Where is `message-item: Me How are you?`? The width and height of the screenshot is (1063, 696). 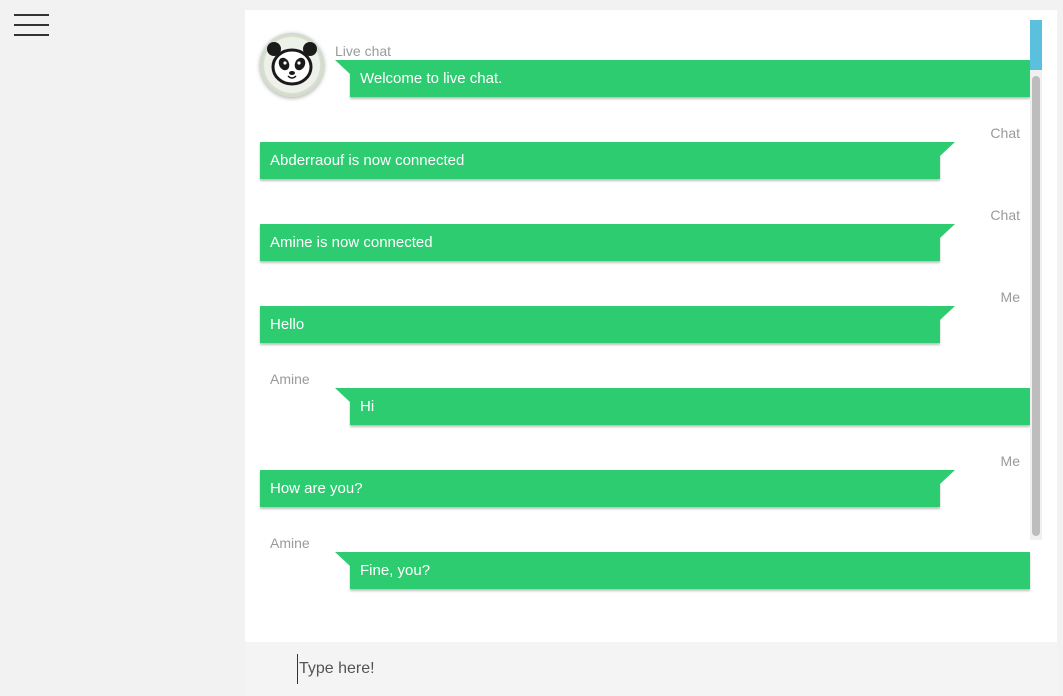
message-item: Me How are you? is located at coordinates (651, 494).